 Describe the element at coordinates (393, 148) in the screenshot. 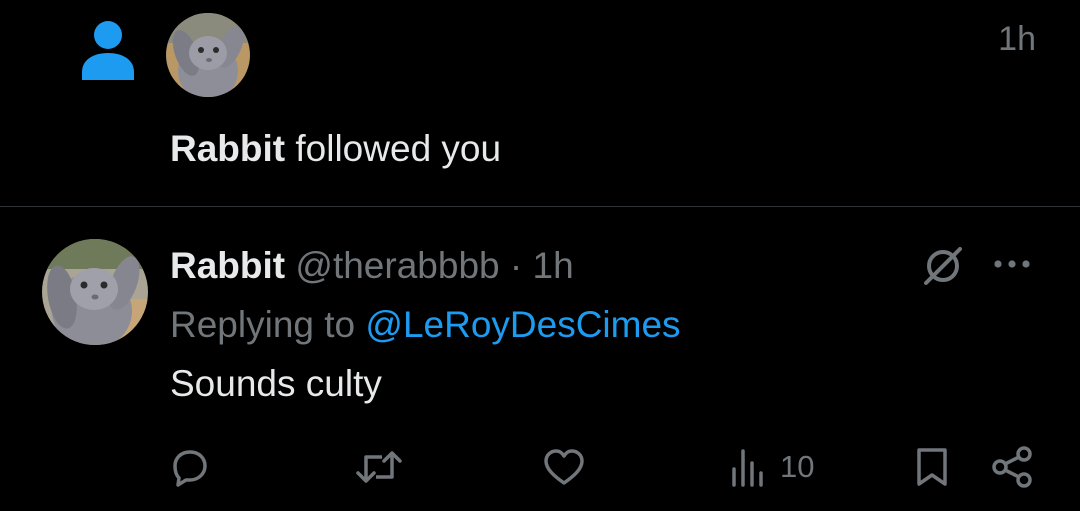

I see `notification-action: followed you` at that location.